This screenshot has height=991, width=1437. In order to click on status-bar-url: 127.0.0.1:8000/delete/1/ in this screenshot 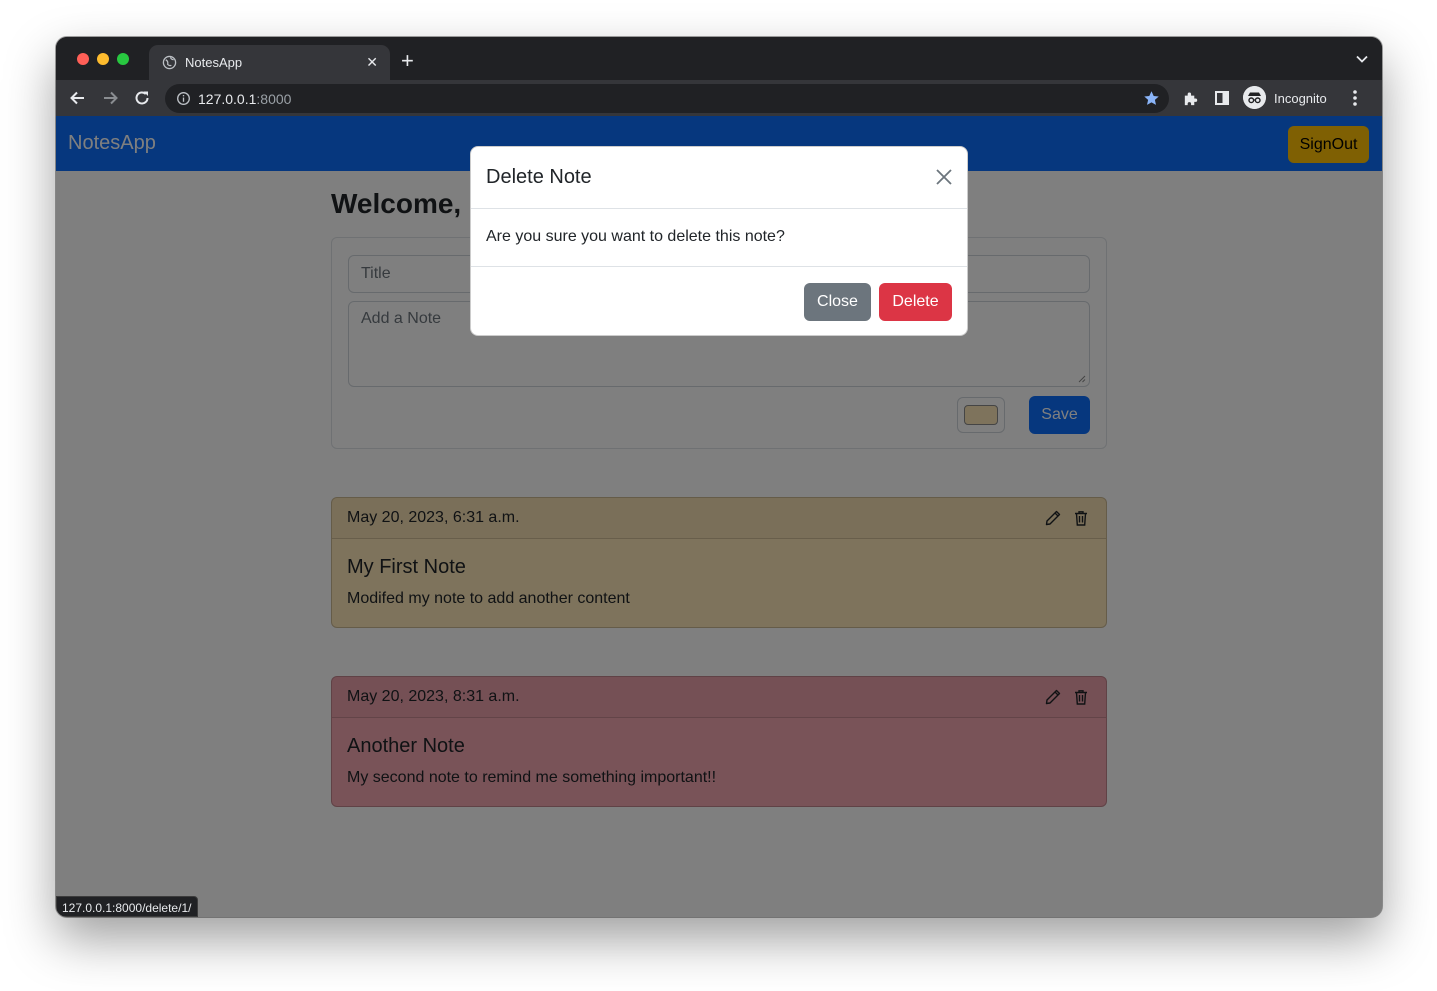, I will do `click(127, 906)`.